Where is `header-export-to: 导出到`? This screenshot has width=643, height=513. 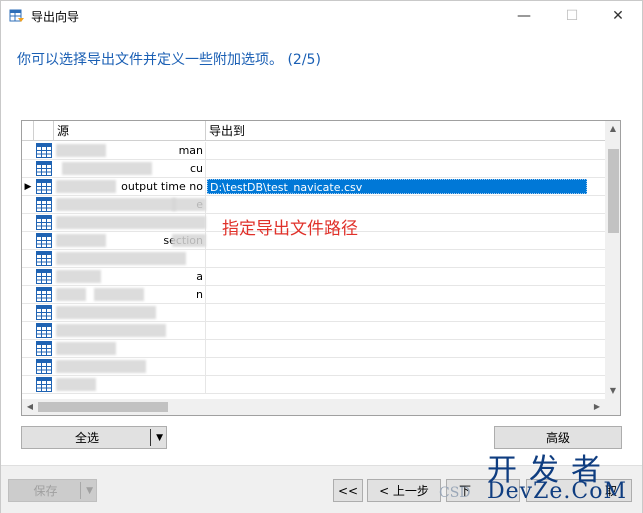
header-export-to: 导出到 is located at coordinates (405, 131).